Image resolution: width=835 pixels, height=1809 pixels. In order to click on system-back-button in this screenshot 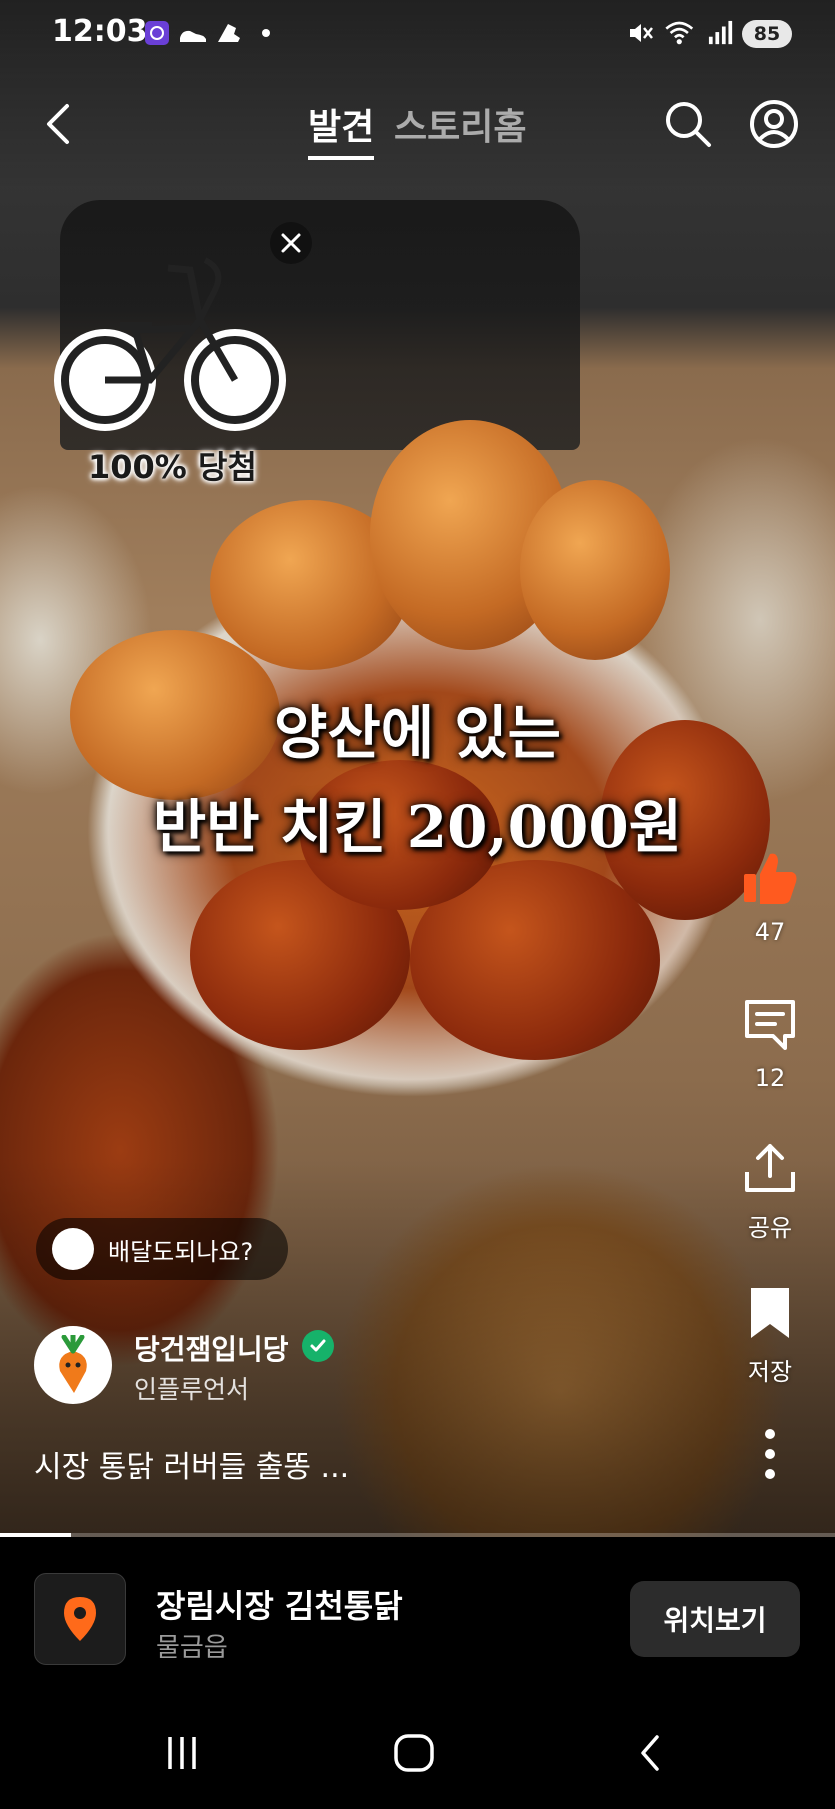, I will do `click(650, 1753)`.